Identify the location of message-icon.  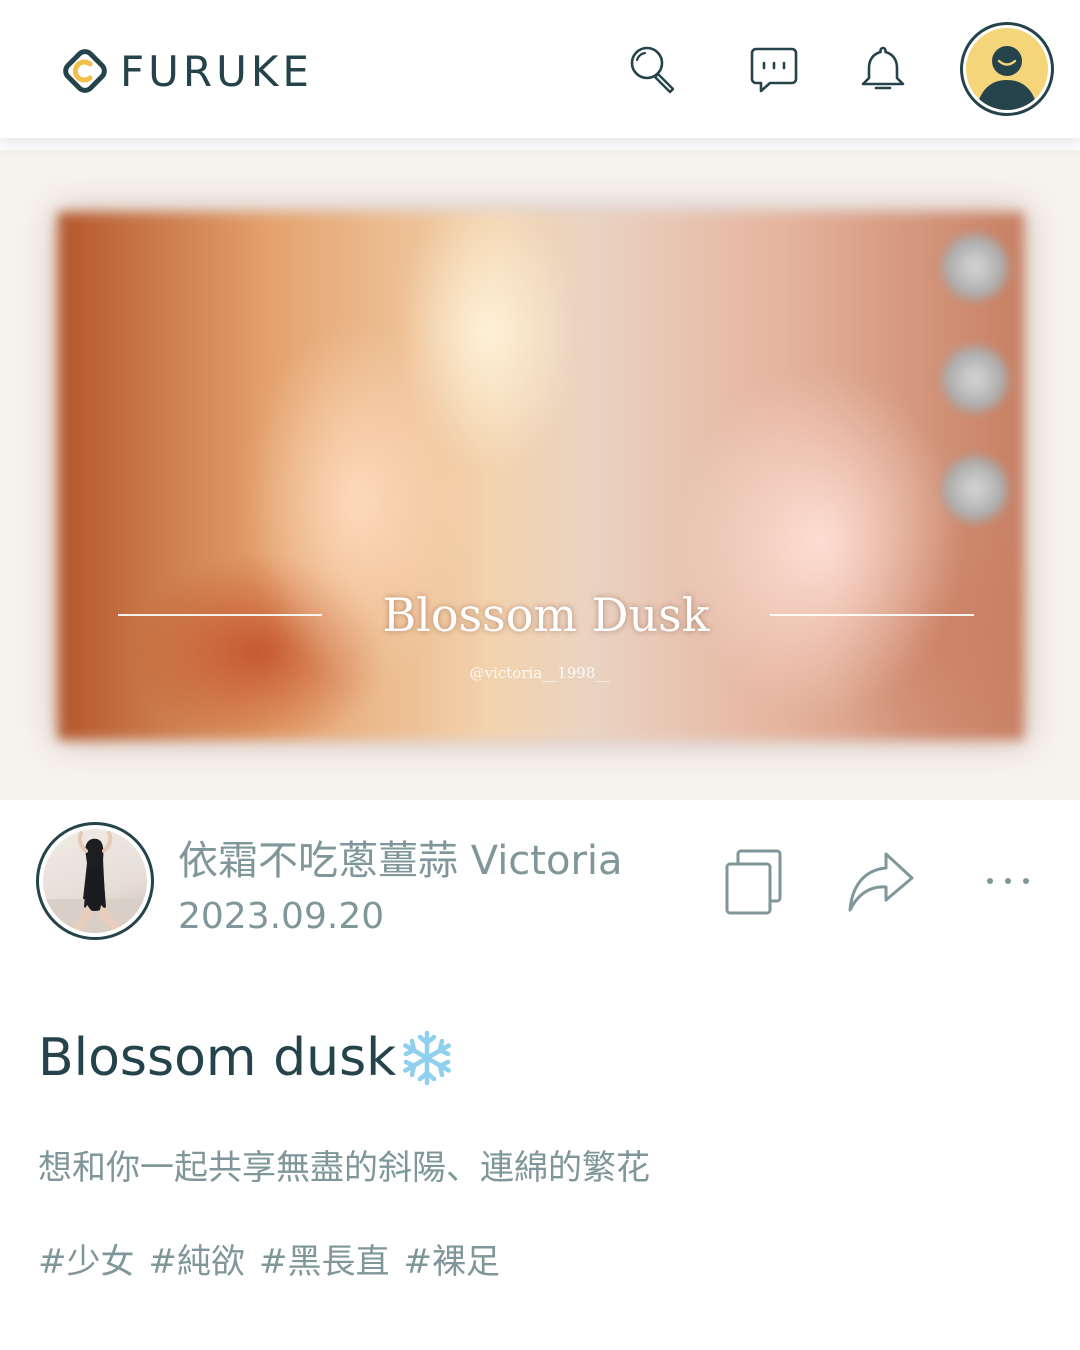
(773, 69).